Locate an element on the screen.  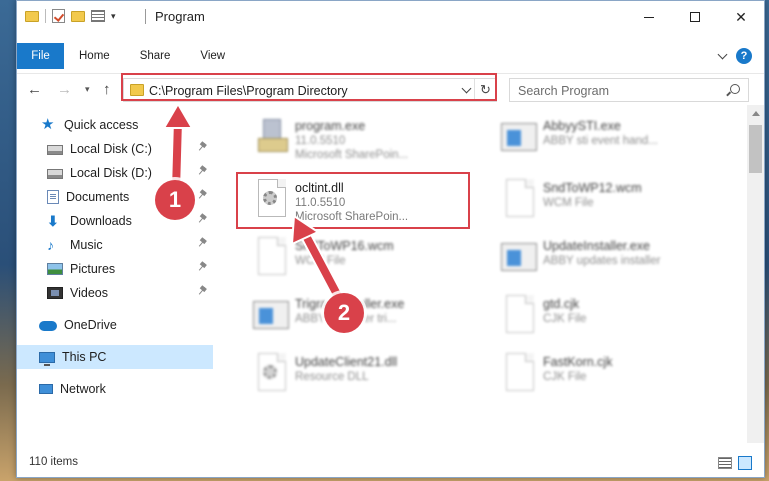
file-item: SndToWP16.wcm WCM File is located at coordinates (365, 256).